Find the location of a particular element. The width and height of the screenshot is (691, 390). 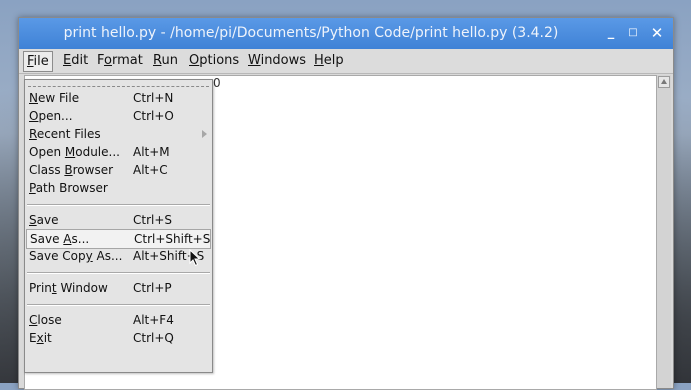

menu-item-shortcut: Ctrl+P is located at coordinates (152, 288).